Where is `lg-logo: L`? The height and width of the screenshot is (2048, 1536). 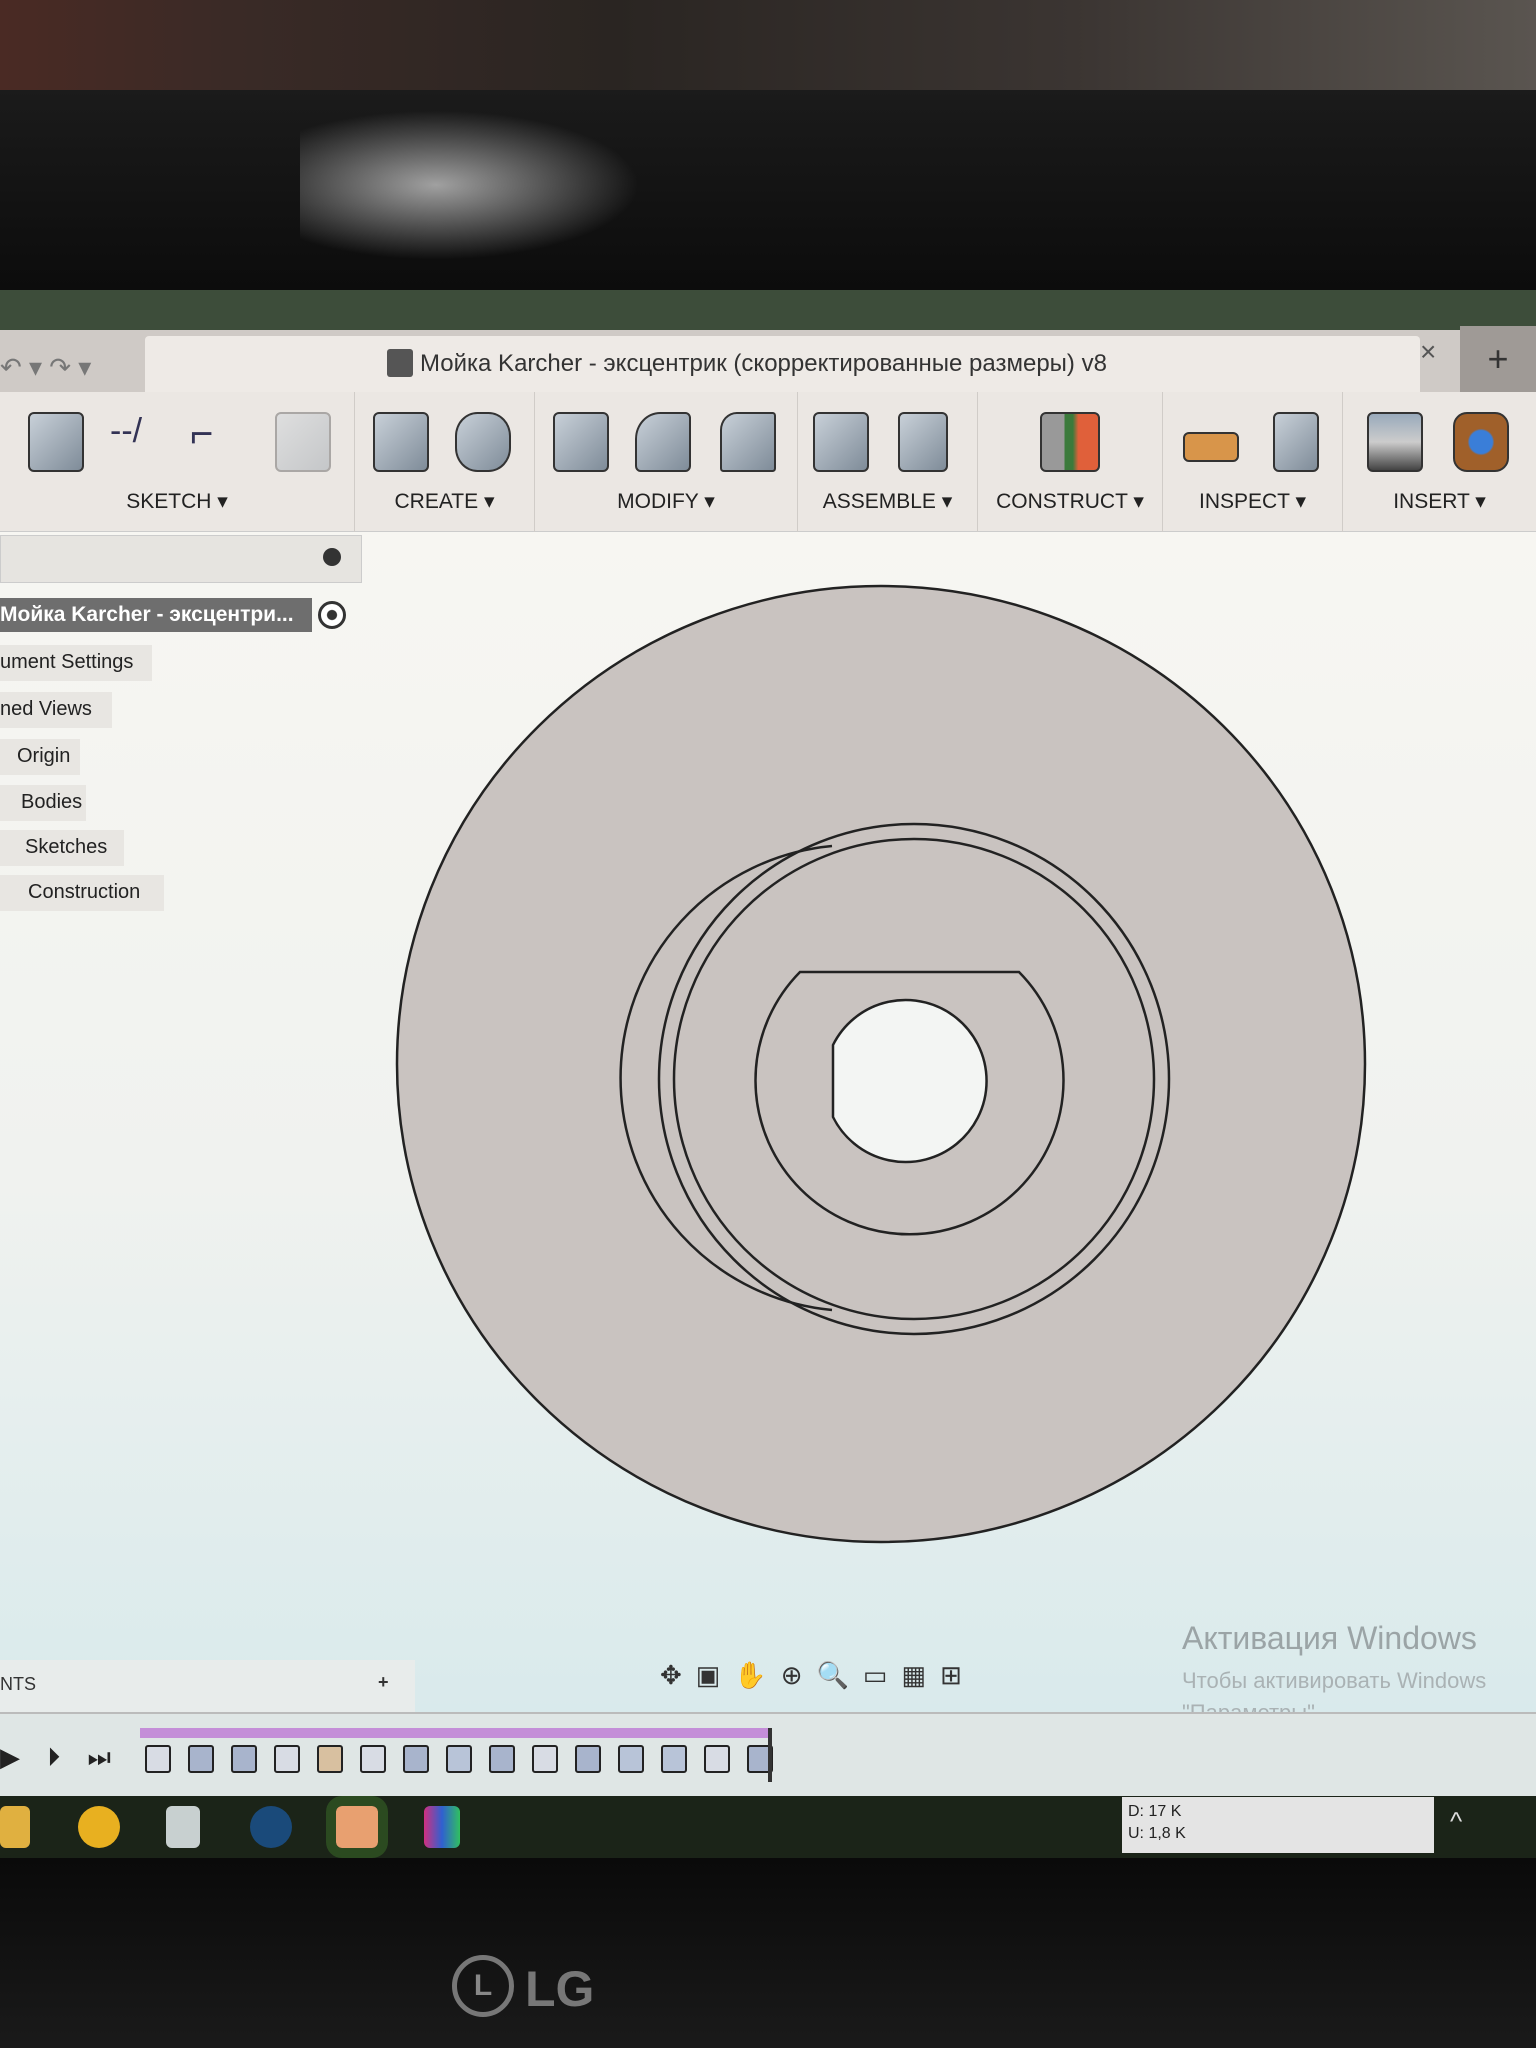 lg-logo: L is located at coordinates (483, 1986).